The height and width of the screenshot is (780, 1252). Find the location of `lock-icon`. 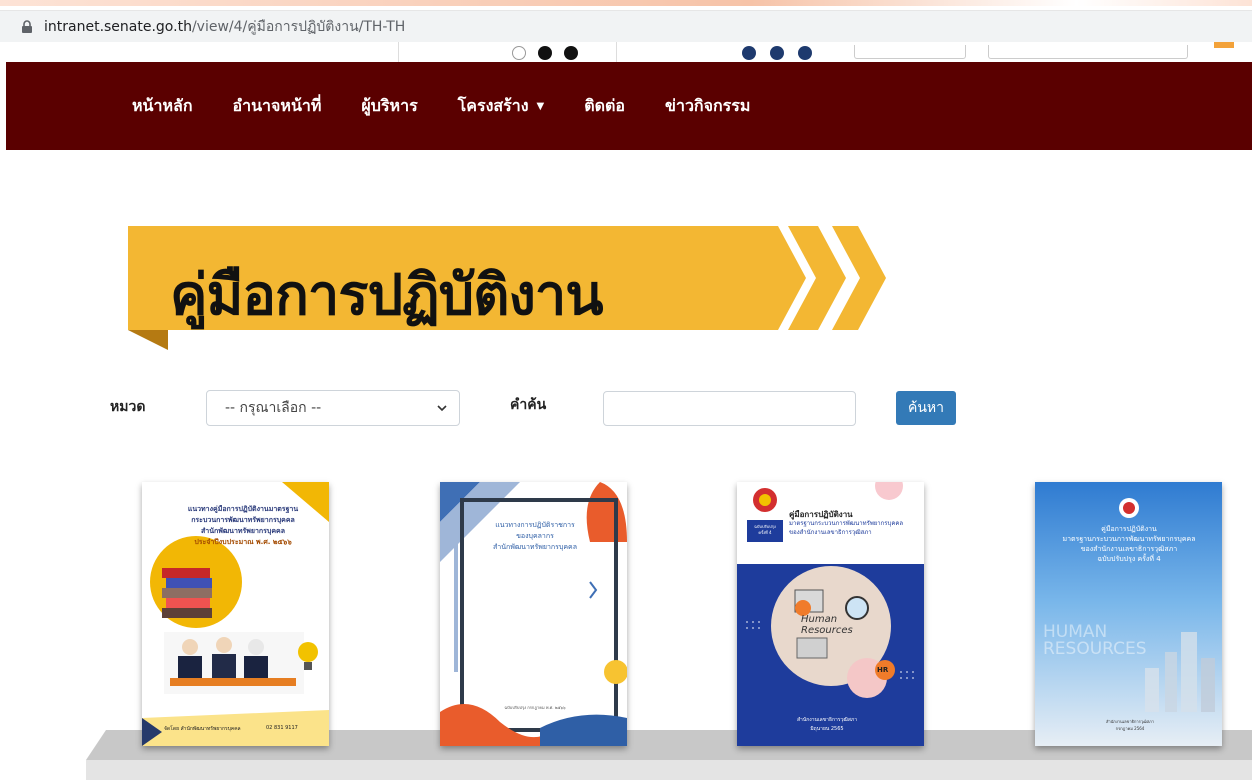

lock-icon is located at coordinates (27, 26).